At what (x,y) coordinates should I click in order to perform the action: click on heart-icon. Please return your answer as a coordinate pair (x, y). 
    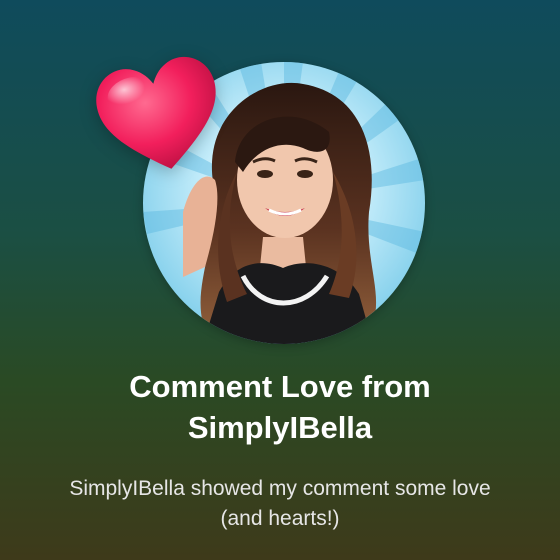
    Looking at the image, I should click on (160, 115).